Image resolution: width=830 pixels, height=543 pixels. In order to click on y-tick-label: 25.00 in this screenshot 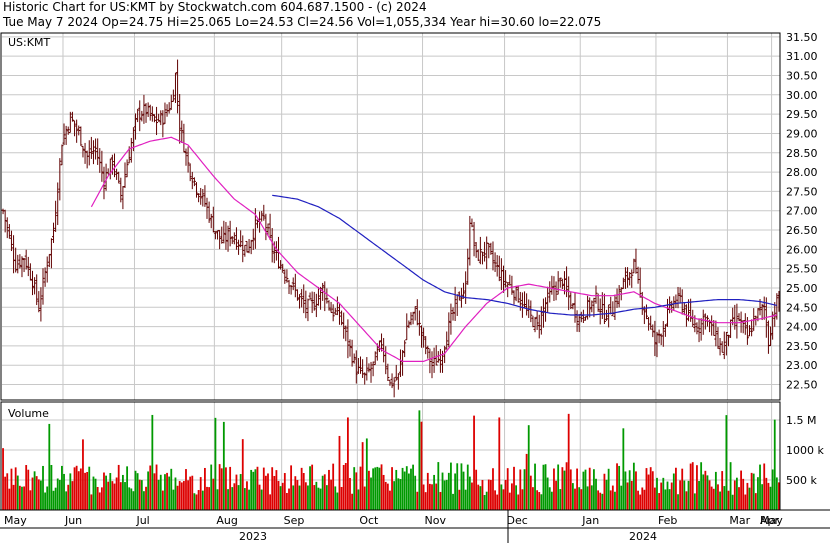, I will do `click(802, 288)`.